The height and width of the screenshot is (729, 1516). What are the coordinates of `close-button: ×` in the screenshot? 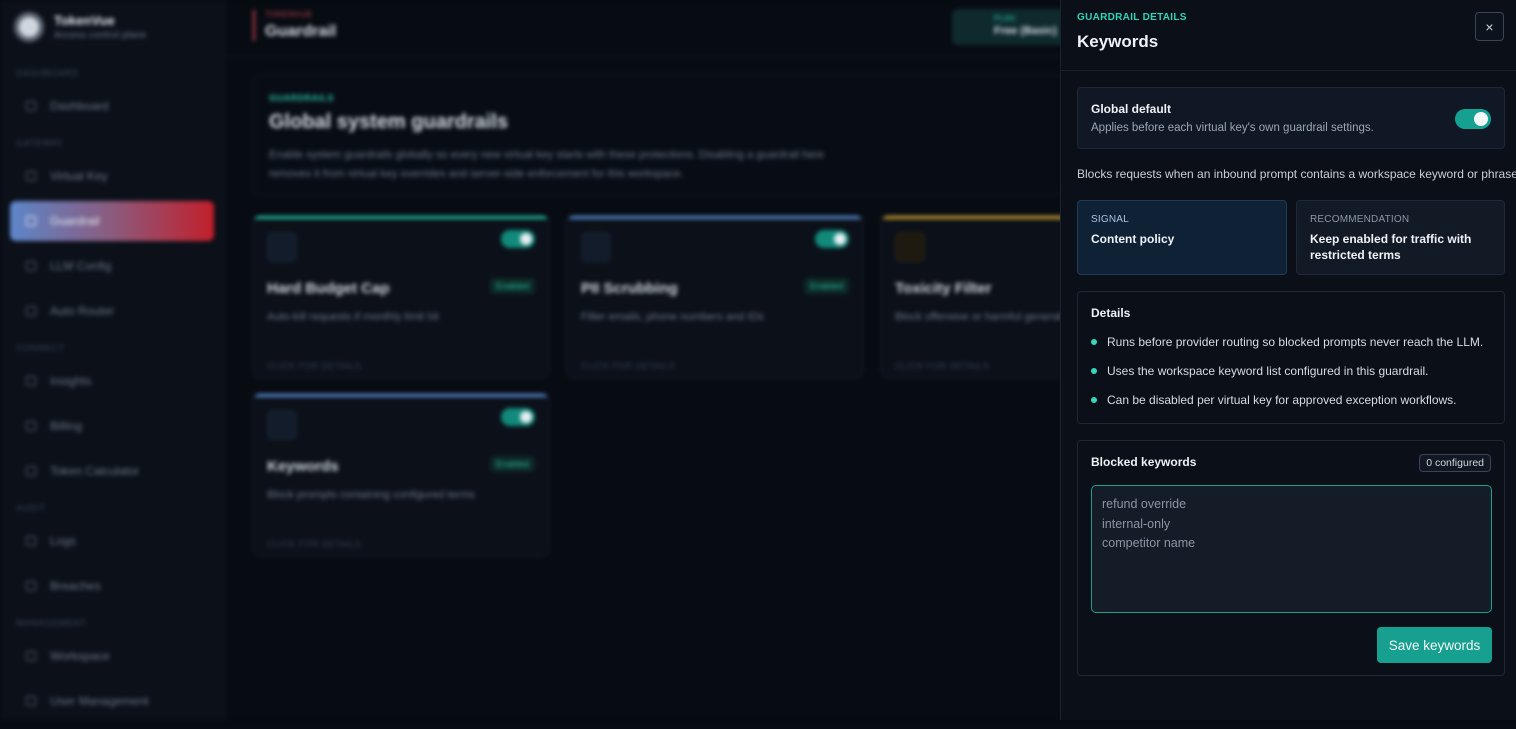 It's located at (1489, 26).